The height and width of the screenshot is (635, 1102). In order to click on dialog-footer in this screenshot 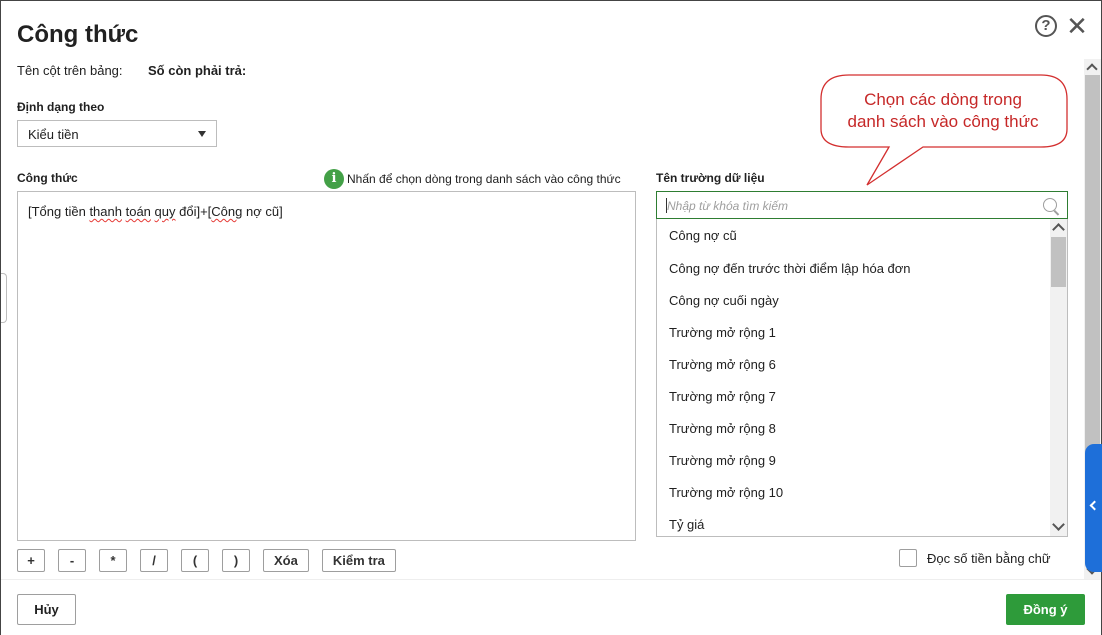, I will do `click(551, 607)`.